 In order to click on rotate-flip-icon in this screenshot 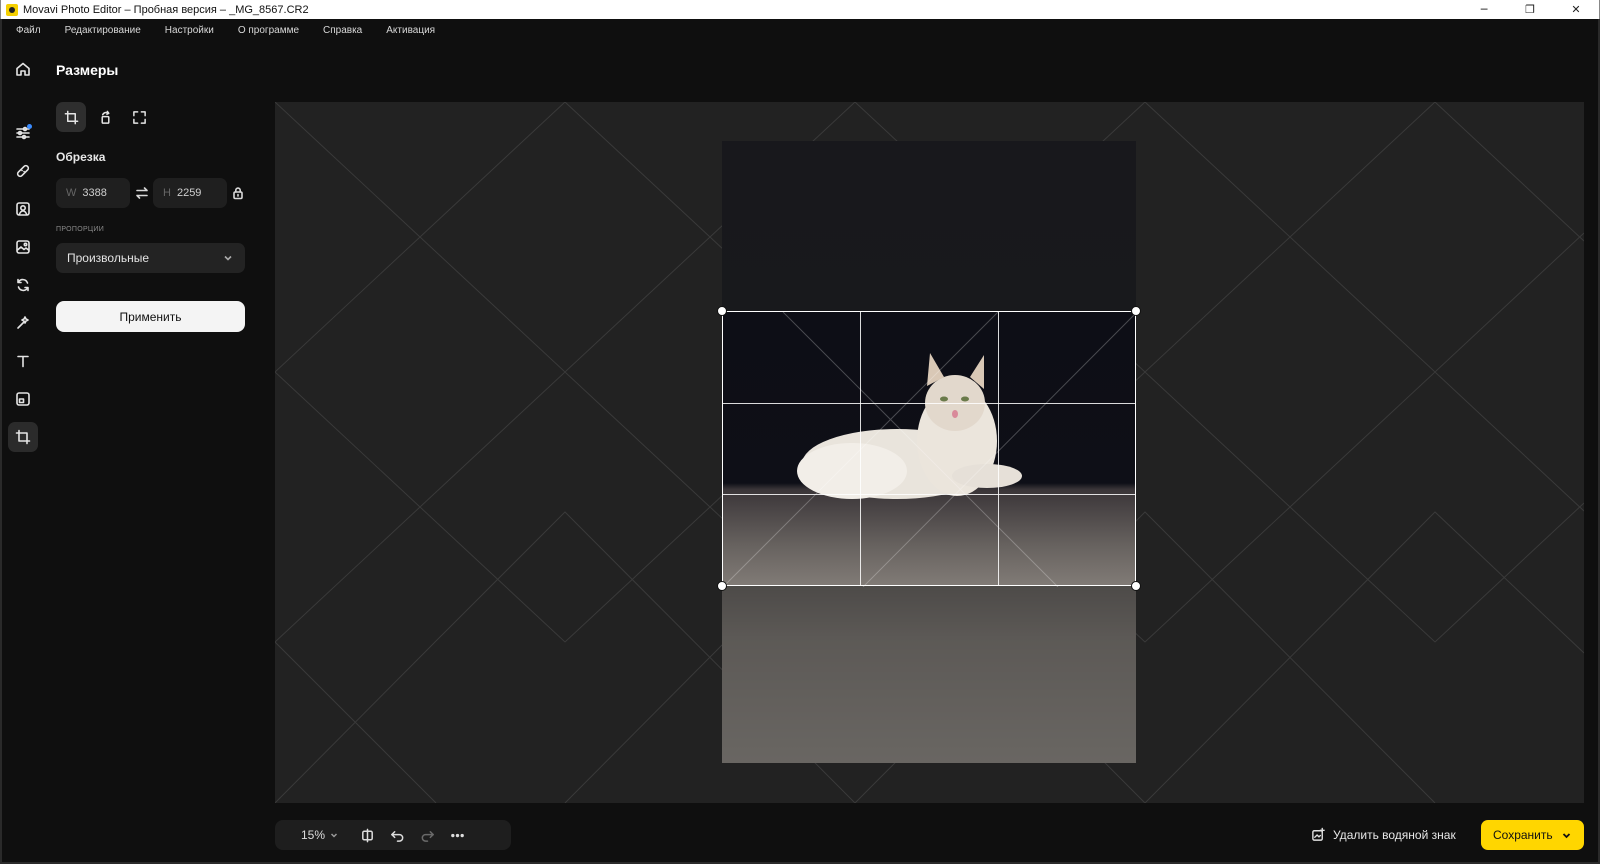, I will do `click(105, 117)`.